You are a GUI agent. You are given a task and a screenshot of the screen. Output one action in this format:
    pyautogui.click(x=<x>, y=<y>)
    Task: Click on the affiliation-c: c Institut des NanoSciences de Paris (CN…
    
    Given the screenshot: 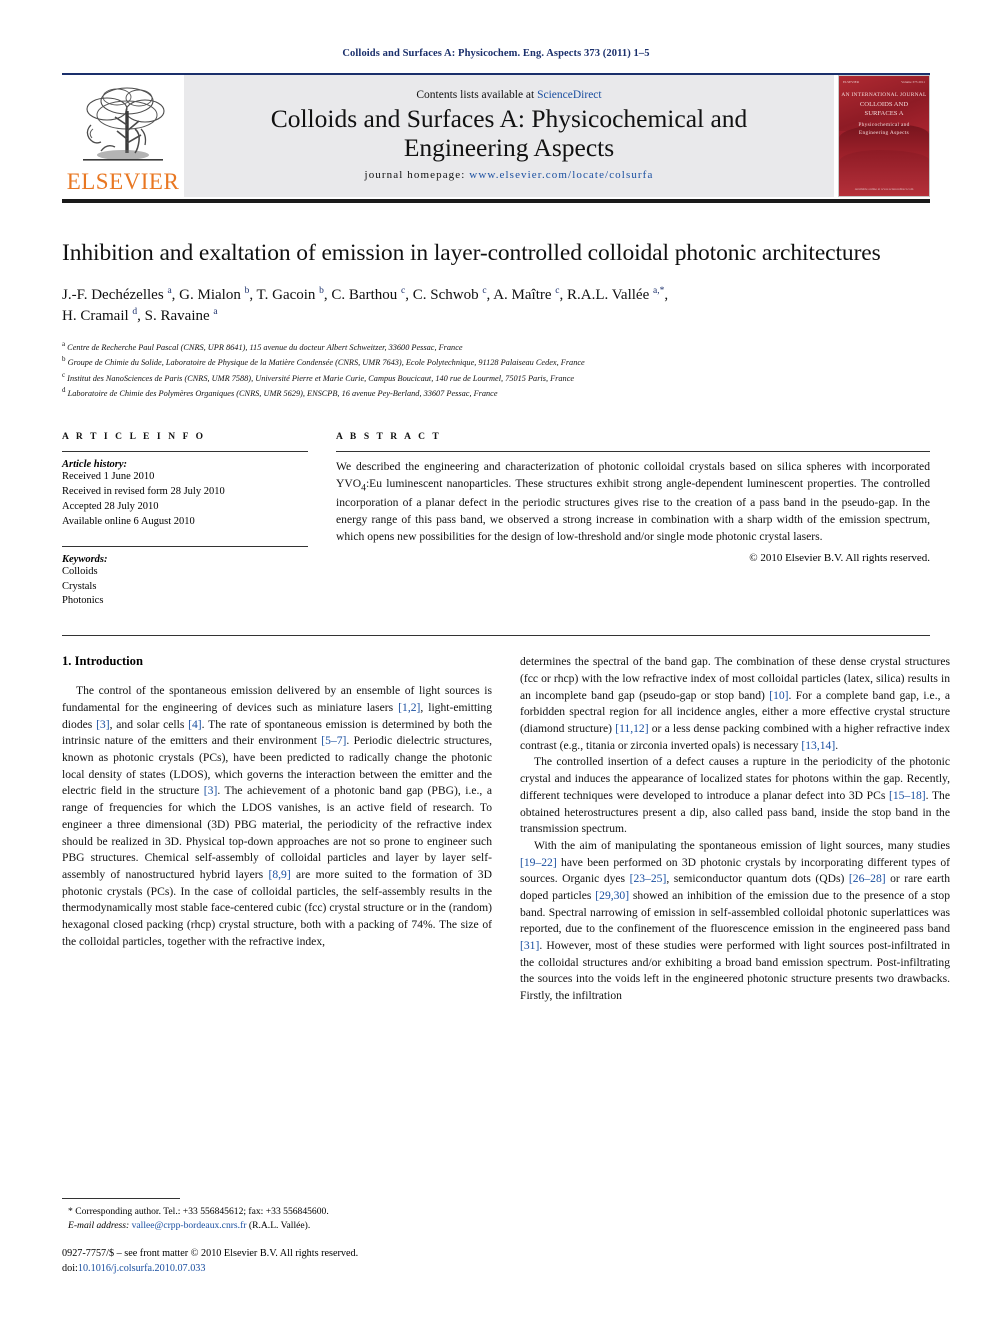 What is the action you would take?
    pyautogui.click(x=318, y=376)
    